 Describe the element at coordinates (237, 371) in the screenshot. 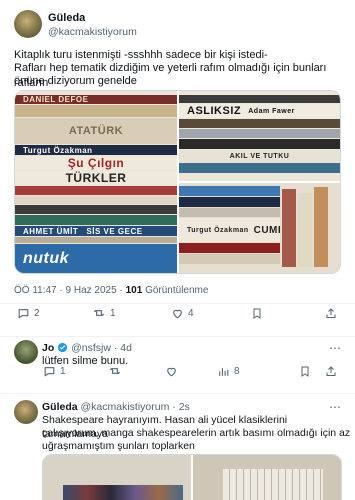

I see `views-count: 8` at that location.